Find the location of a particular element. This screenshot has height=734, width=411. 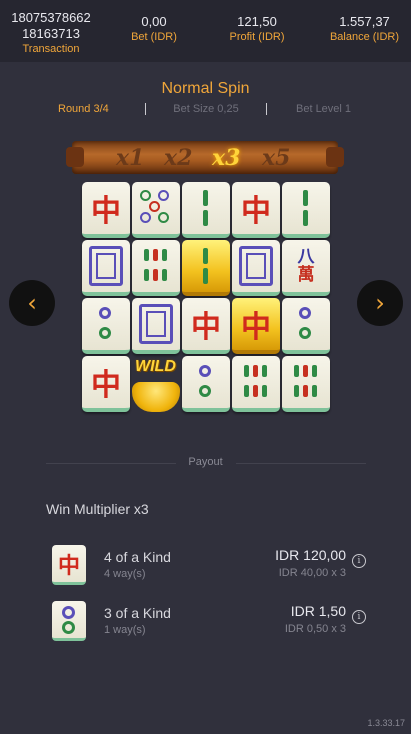

five-dots-tile is located at coordinates (156, 210).